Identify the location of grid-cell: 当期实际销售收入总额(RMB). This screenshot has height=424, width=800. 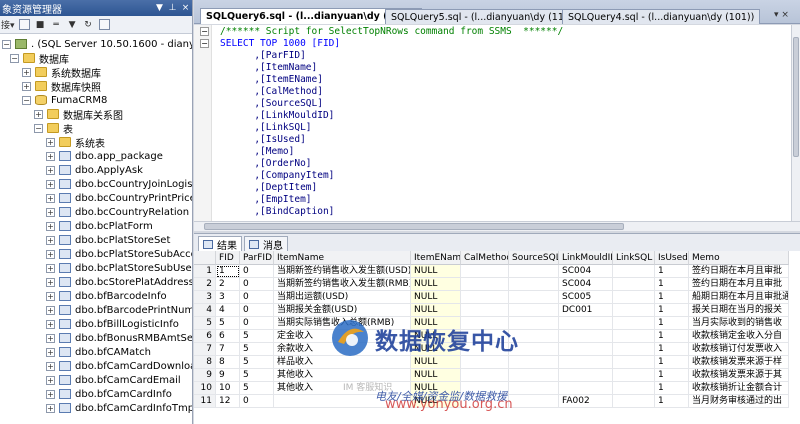
(342, 323).